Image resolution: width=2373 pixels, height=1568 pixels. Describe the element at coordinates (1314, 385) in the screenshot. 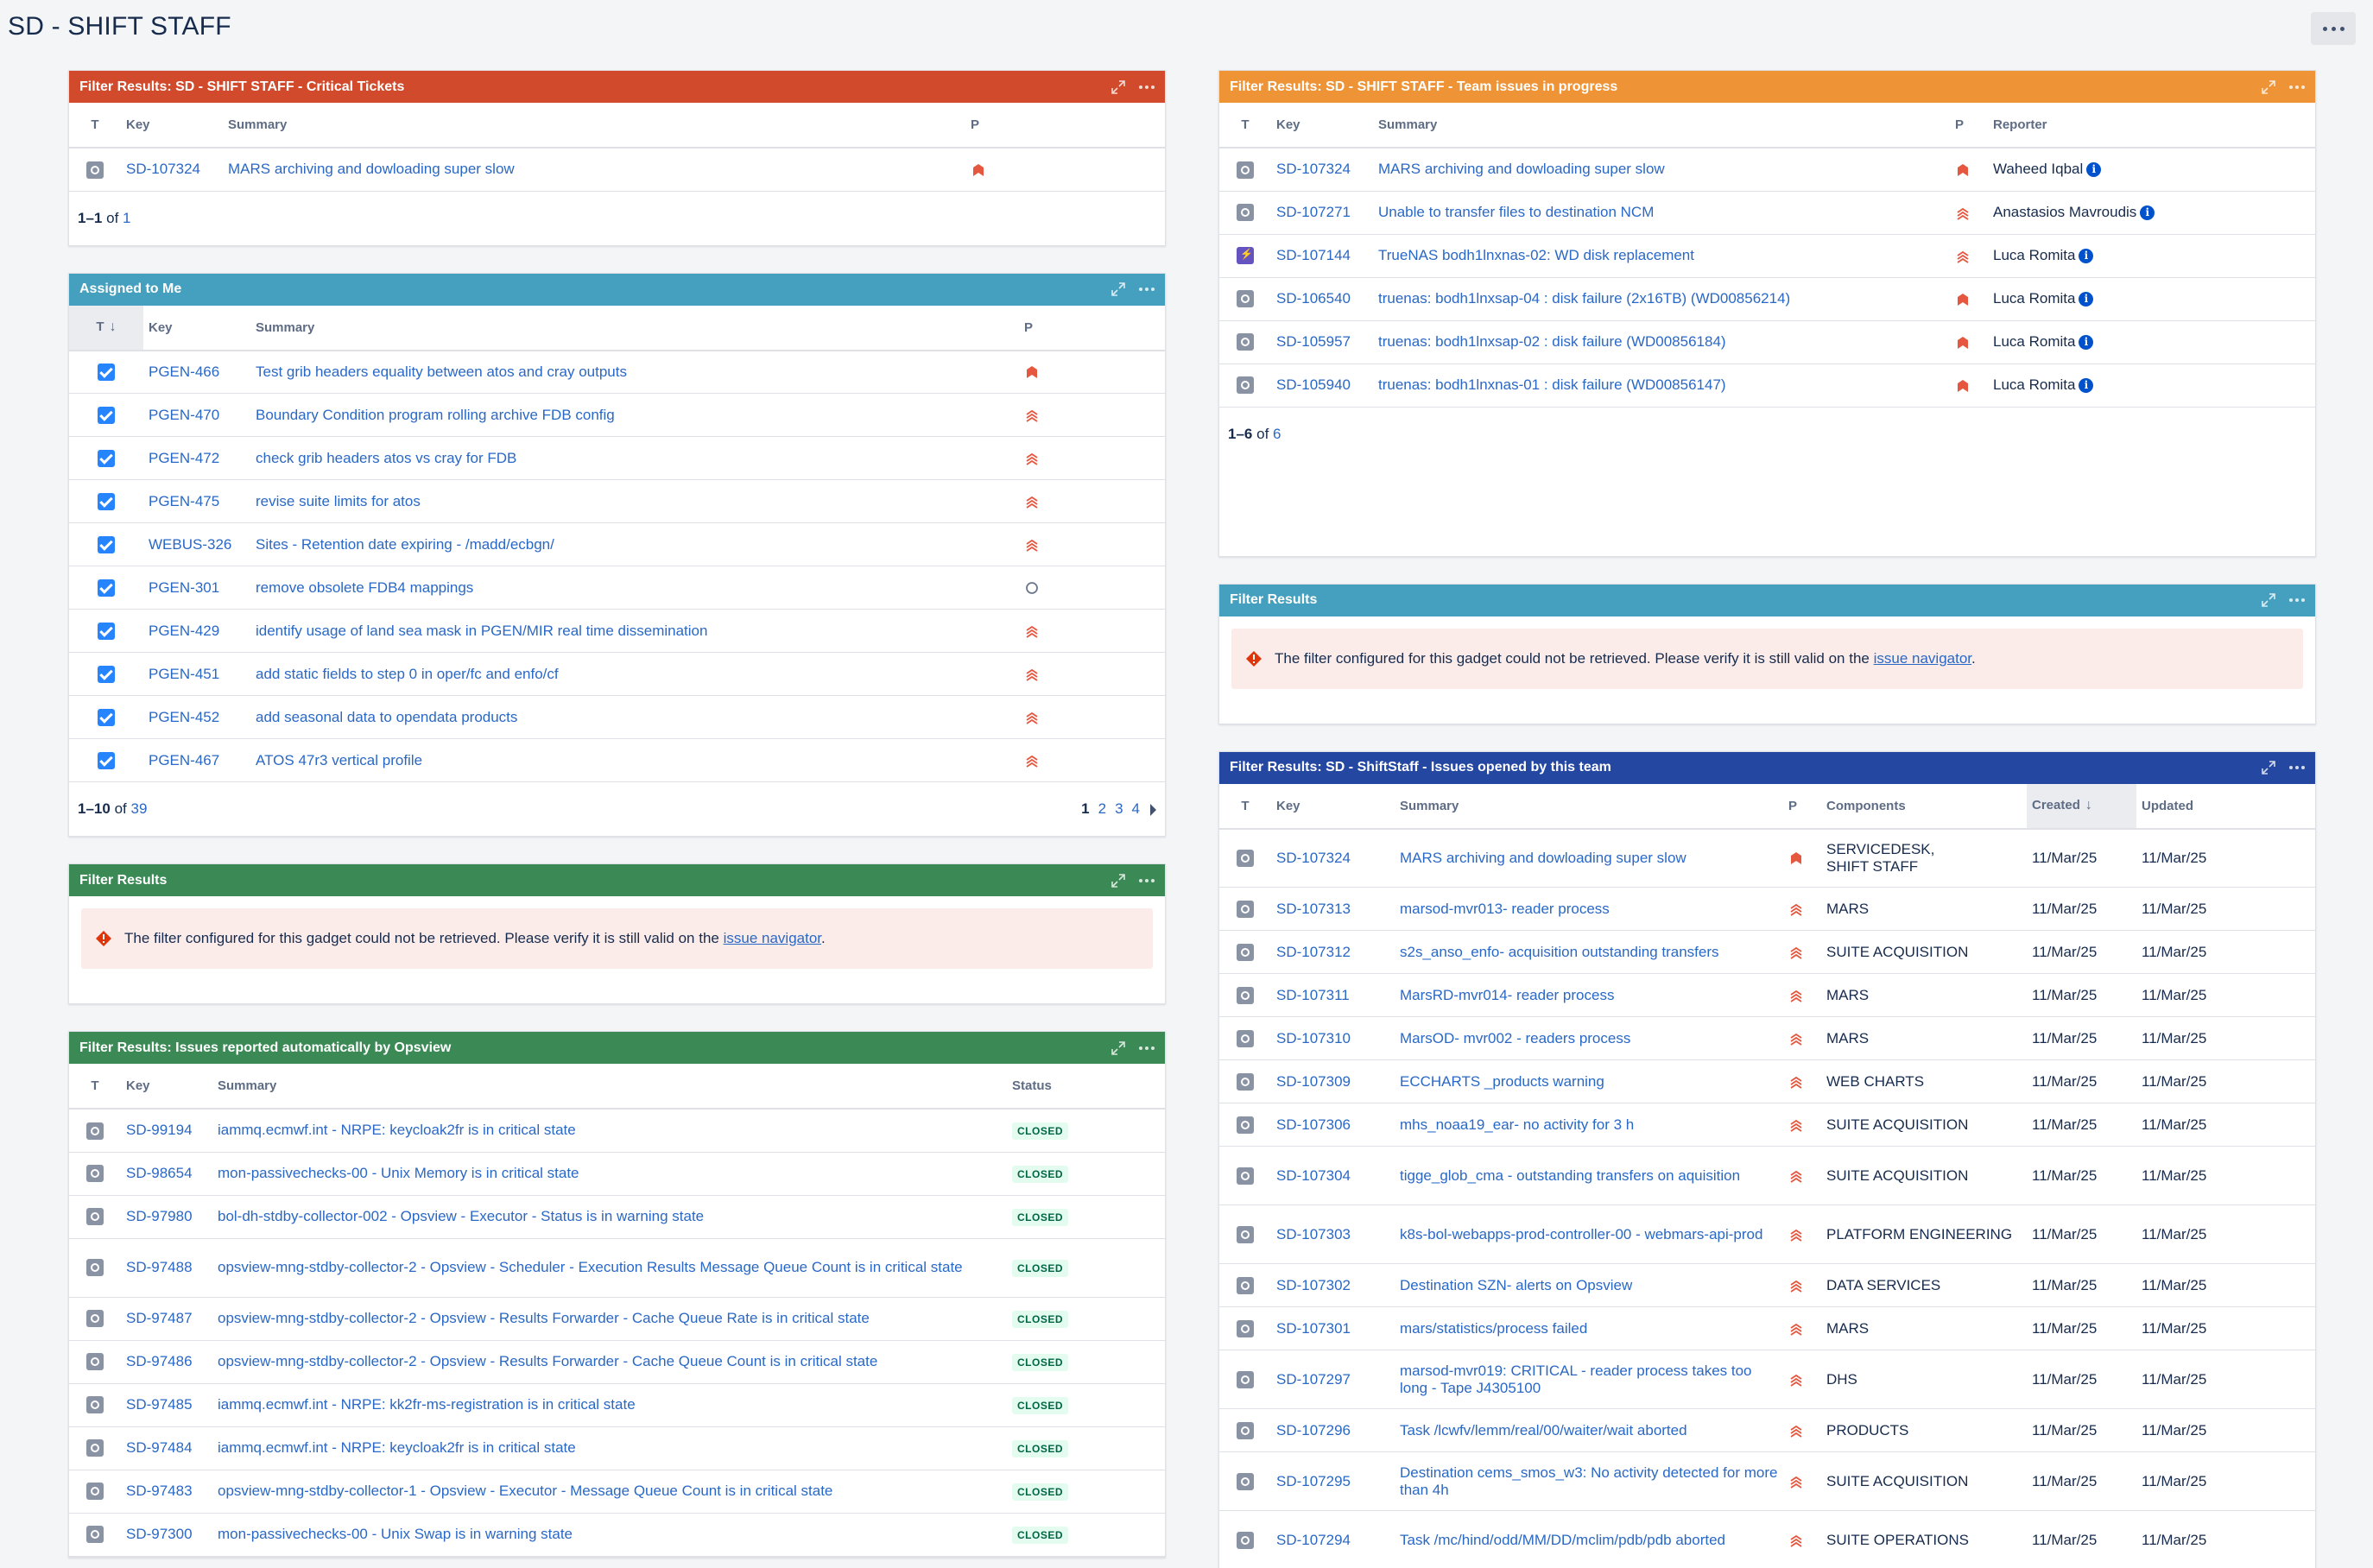

I see `issue-key-link: SD-105940` at that location.